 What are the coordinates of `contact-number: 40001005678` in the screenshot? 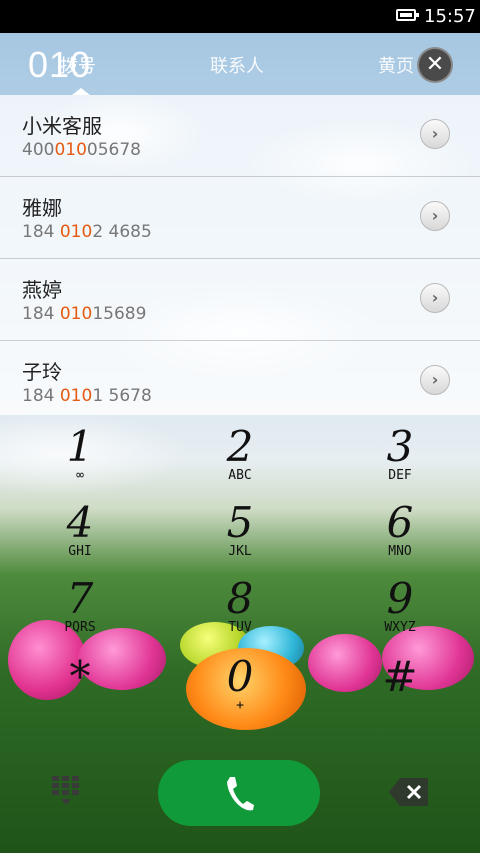 It's located at (81, 150).